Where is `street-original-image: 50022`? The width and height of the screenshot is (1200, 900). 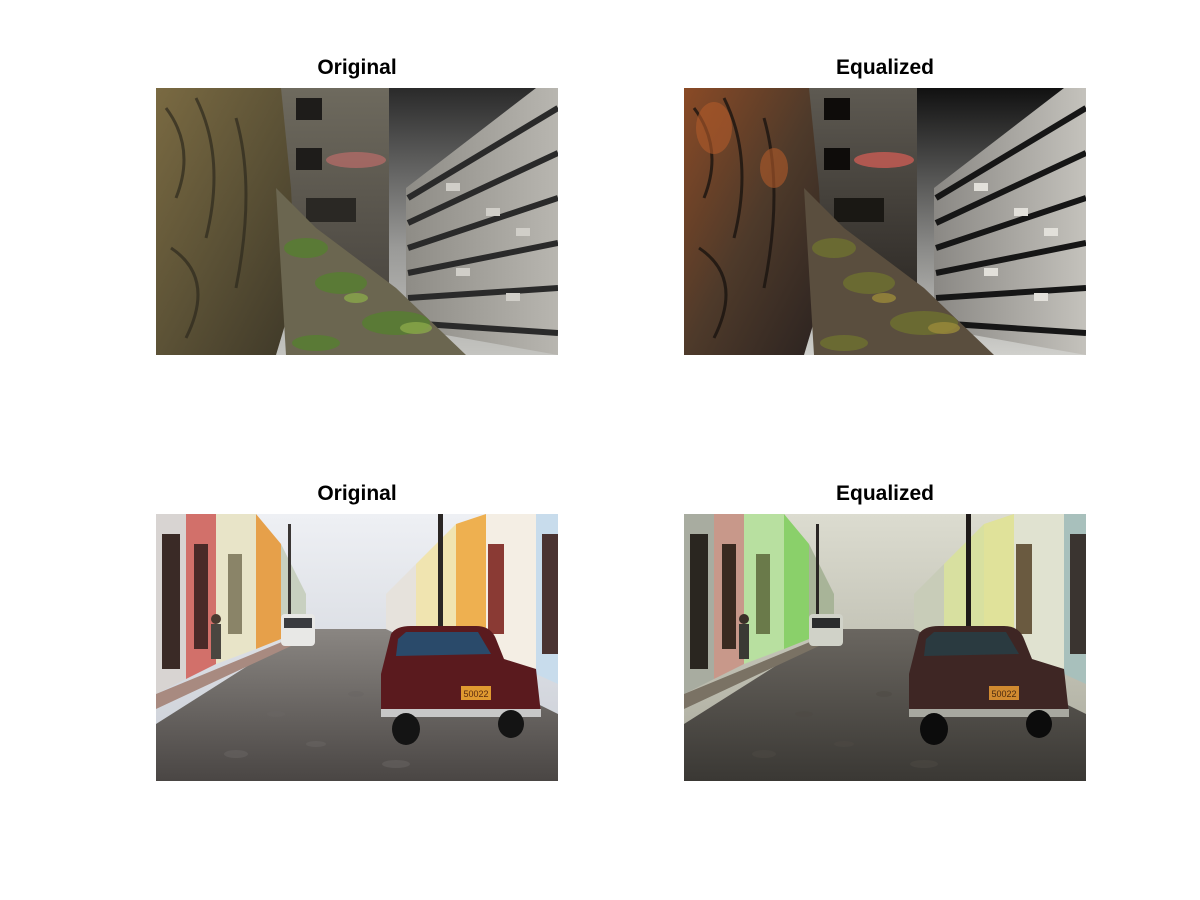 street-original-image: 50022 is located at coordinates (357, 647).